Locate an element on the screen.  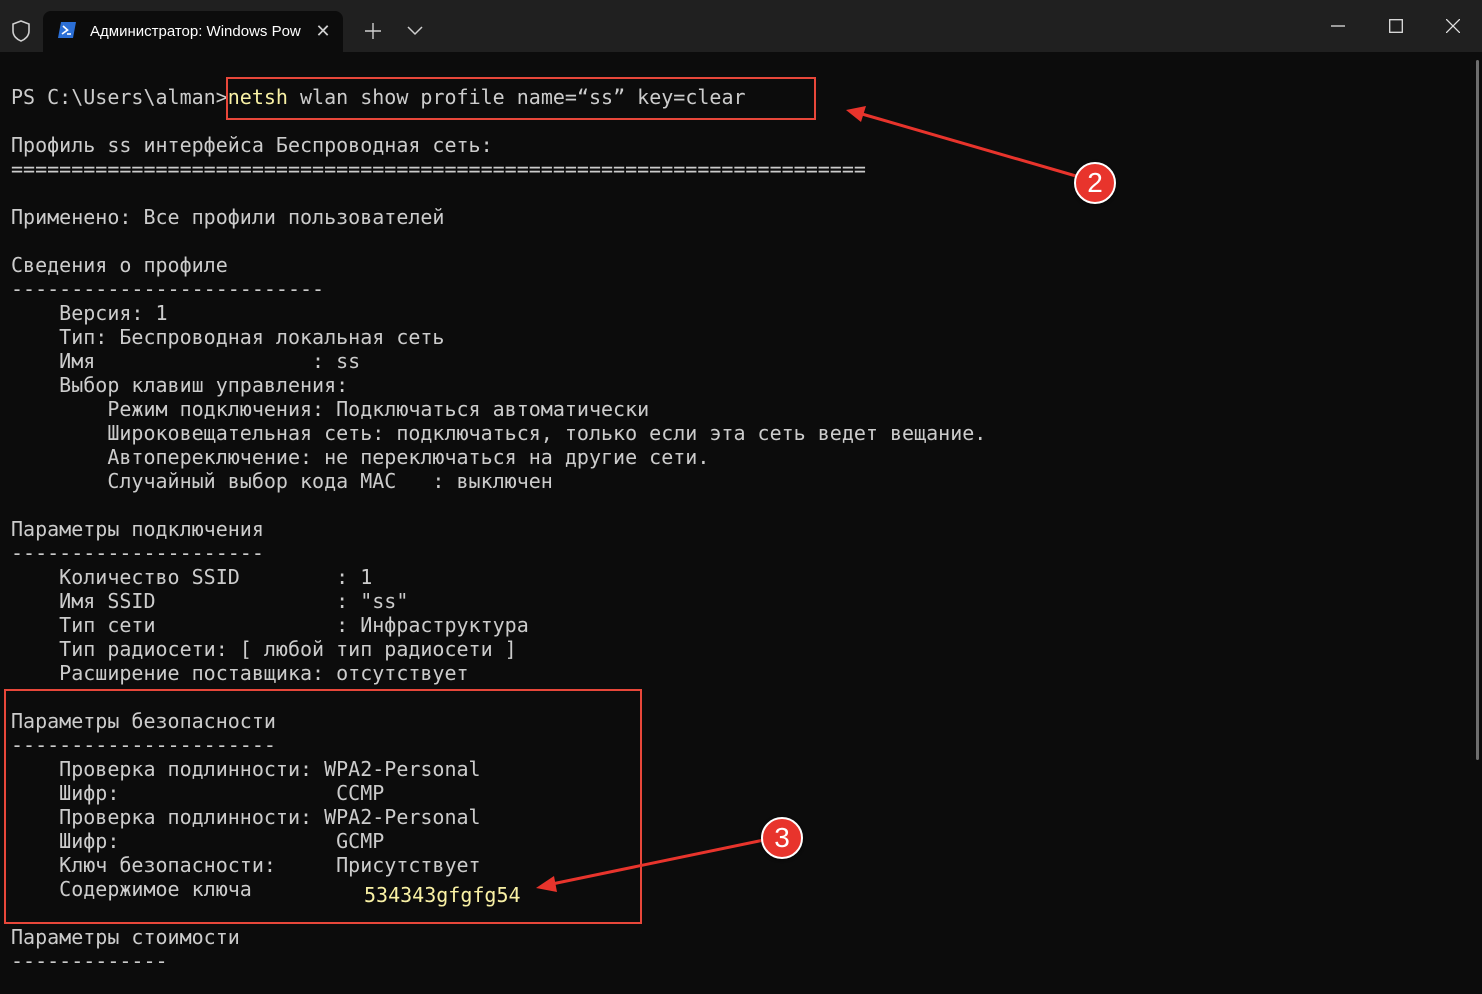
close-window-button is located at coordinates (1453, 26).